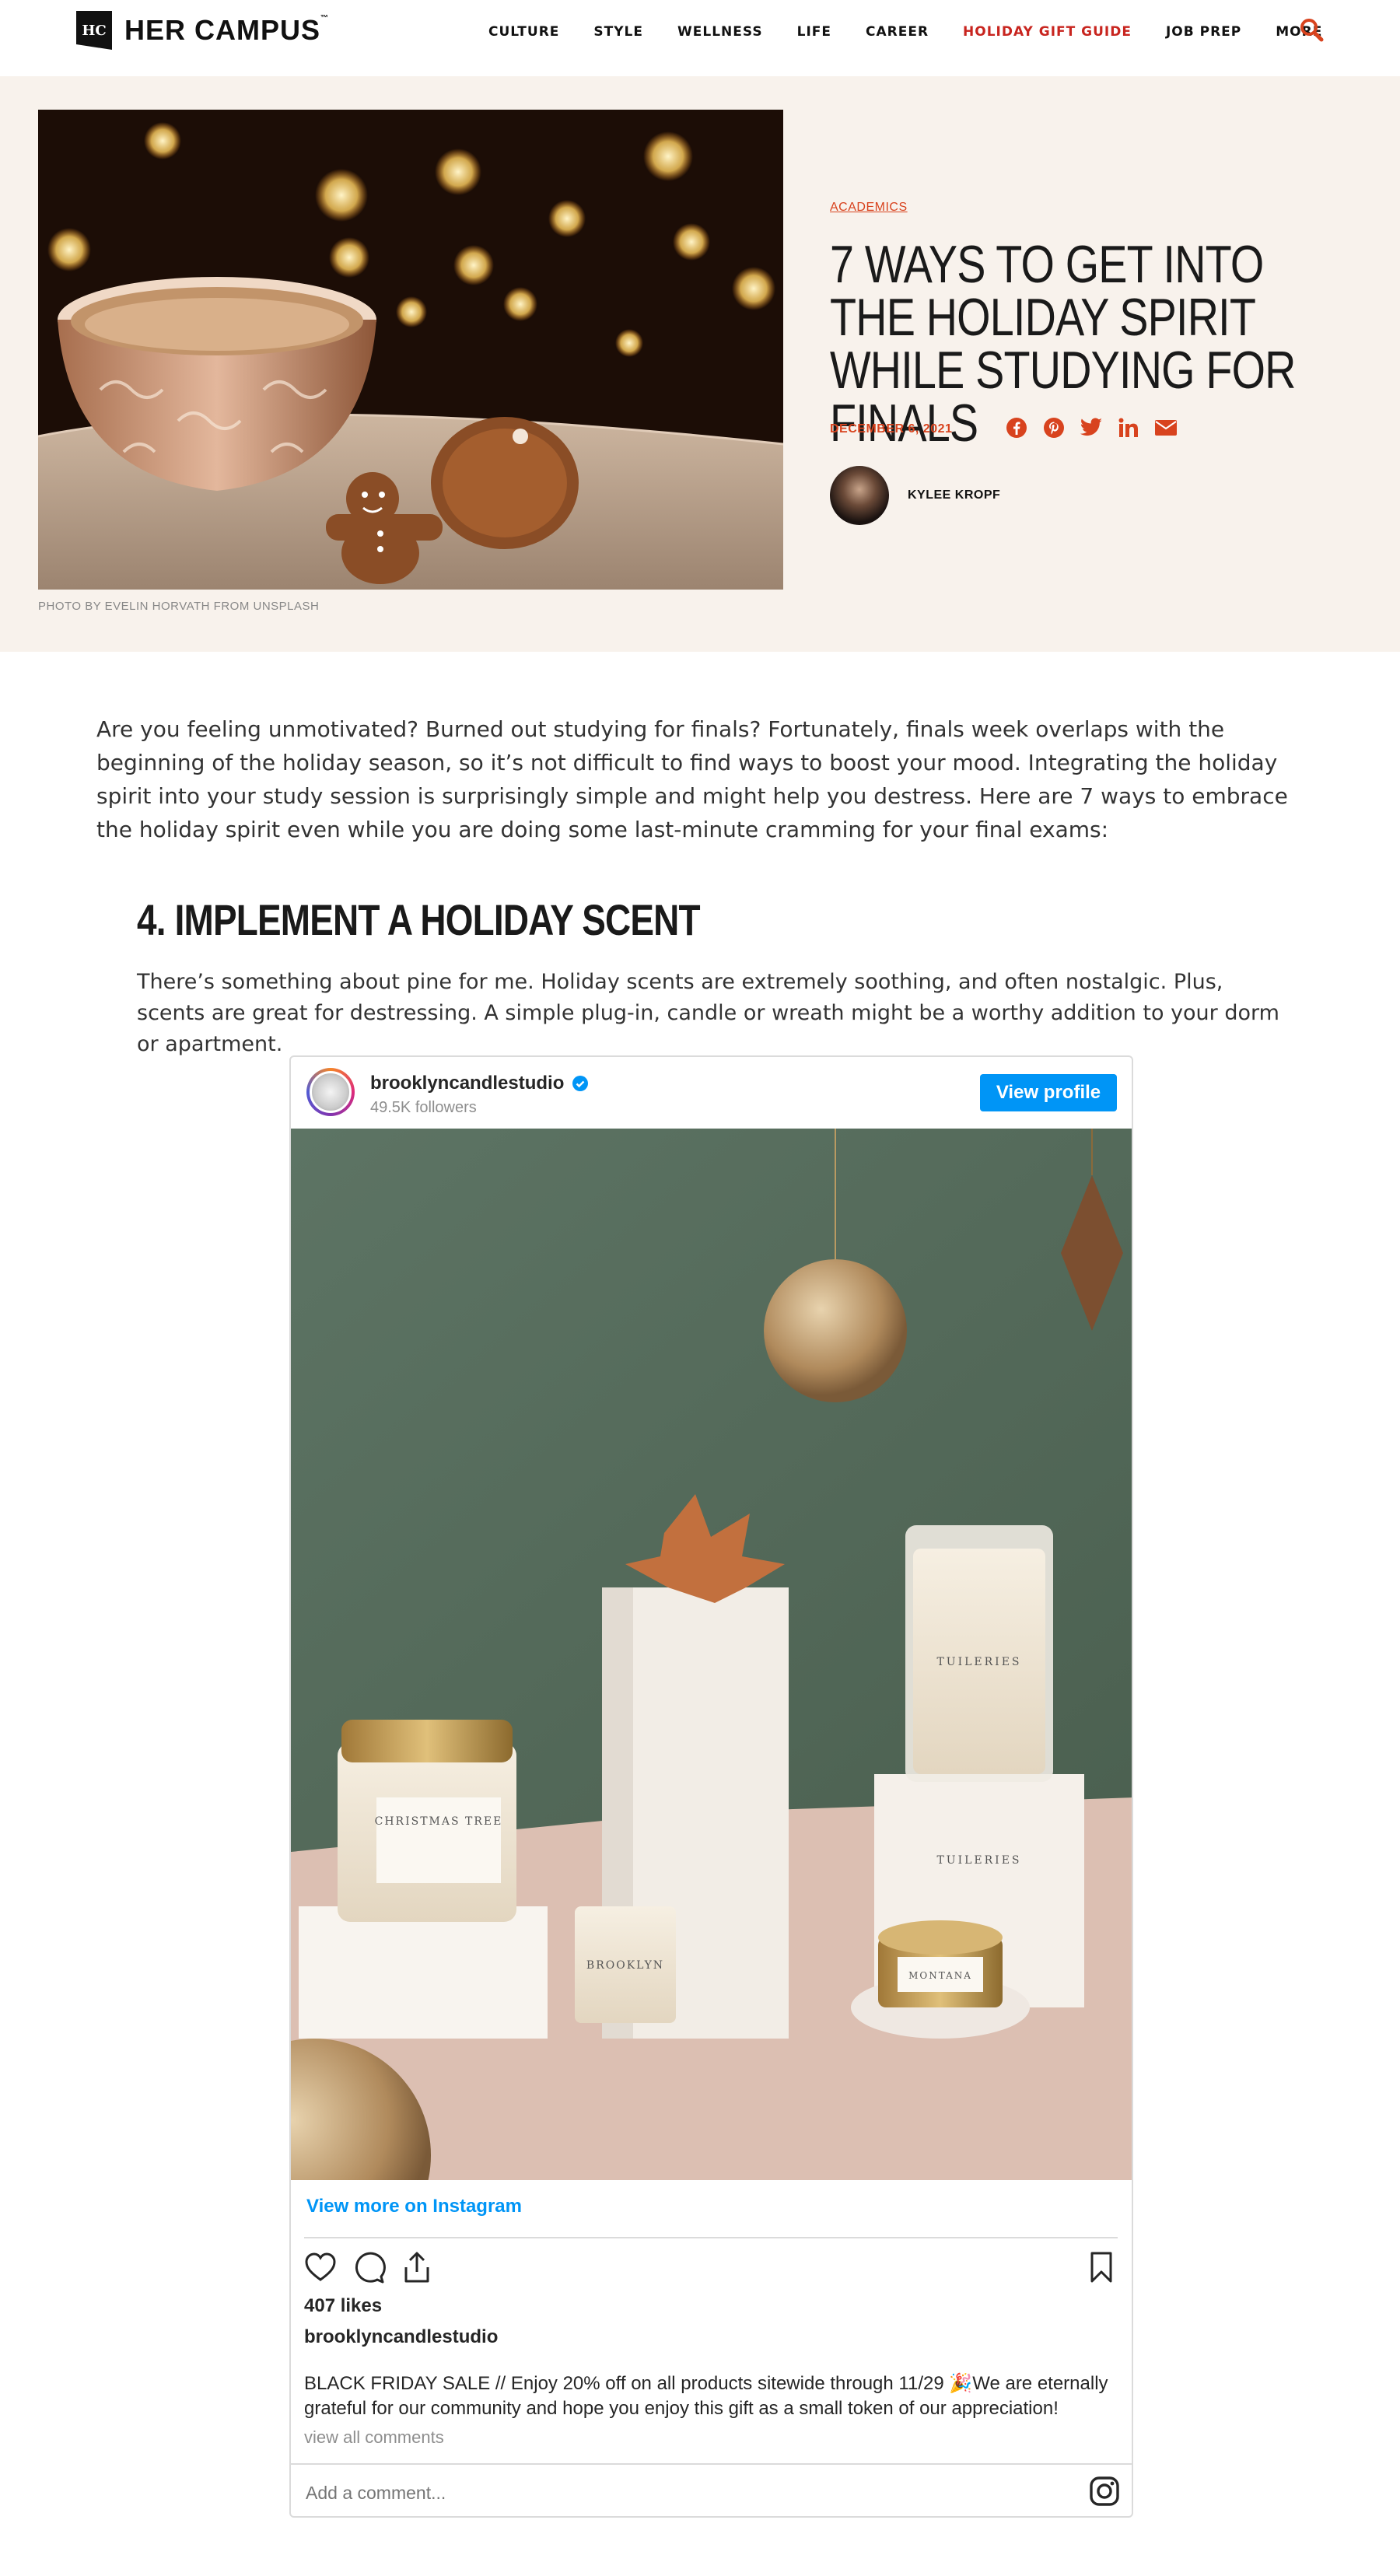 The height and width of the screenshot is (2576, 1400). What do you see at coordinates (423, 1108) in the screenshot?
I see `instagram-followers: 49.5K followers` at bounding box center [423, 1108].